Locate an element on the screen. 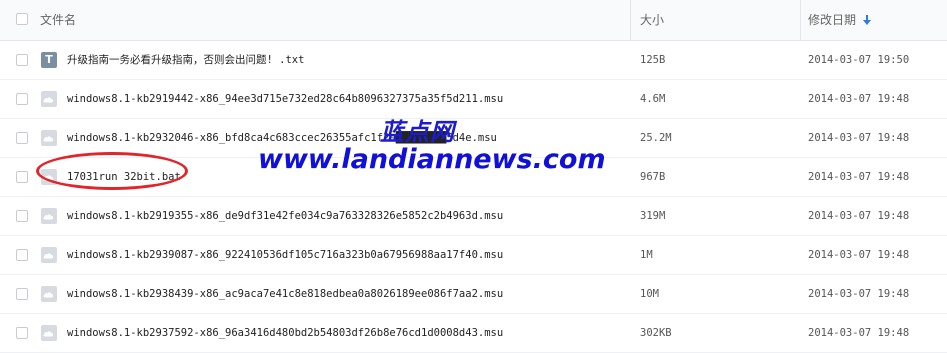 Image resolution: width=947 pixels, height=353 pixels. column-header-size: 大小 is located at coordinates (652, 20).